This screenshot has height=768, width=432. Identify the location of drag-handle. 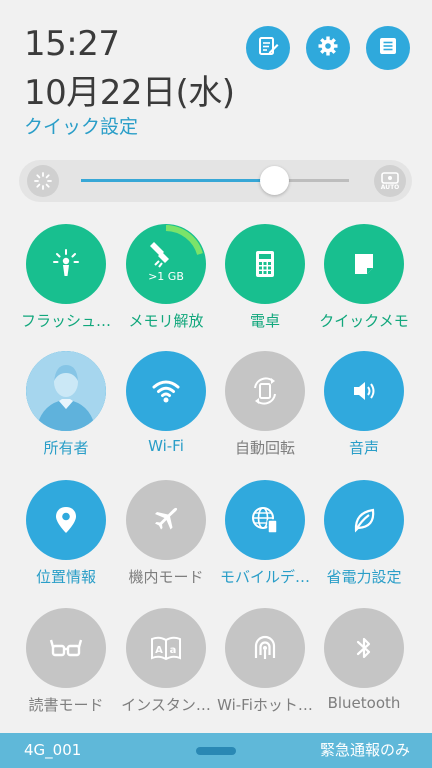
(216, 751).